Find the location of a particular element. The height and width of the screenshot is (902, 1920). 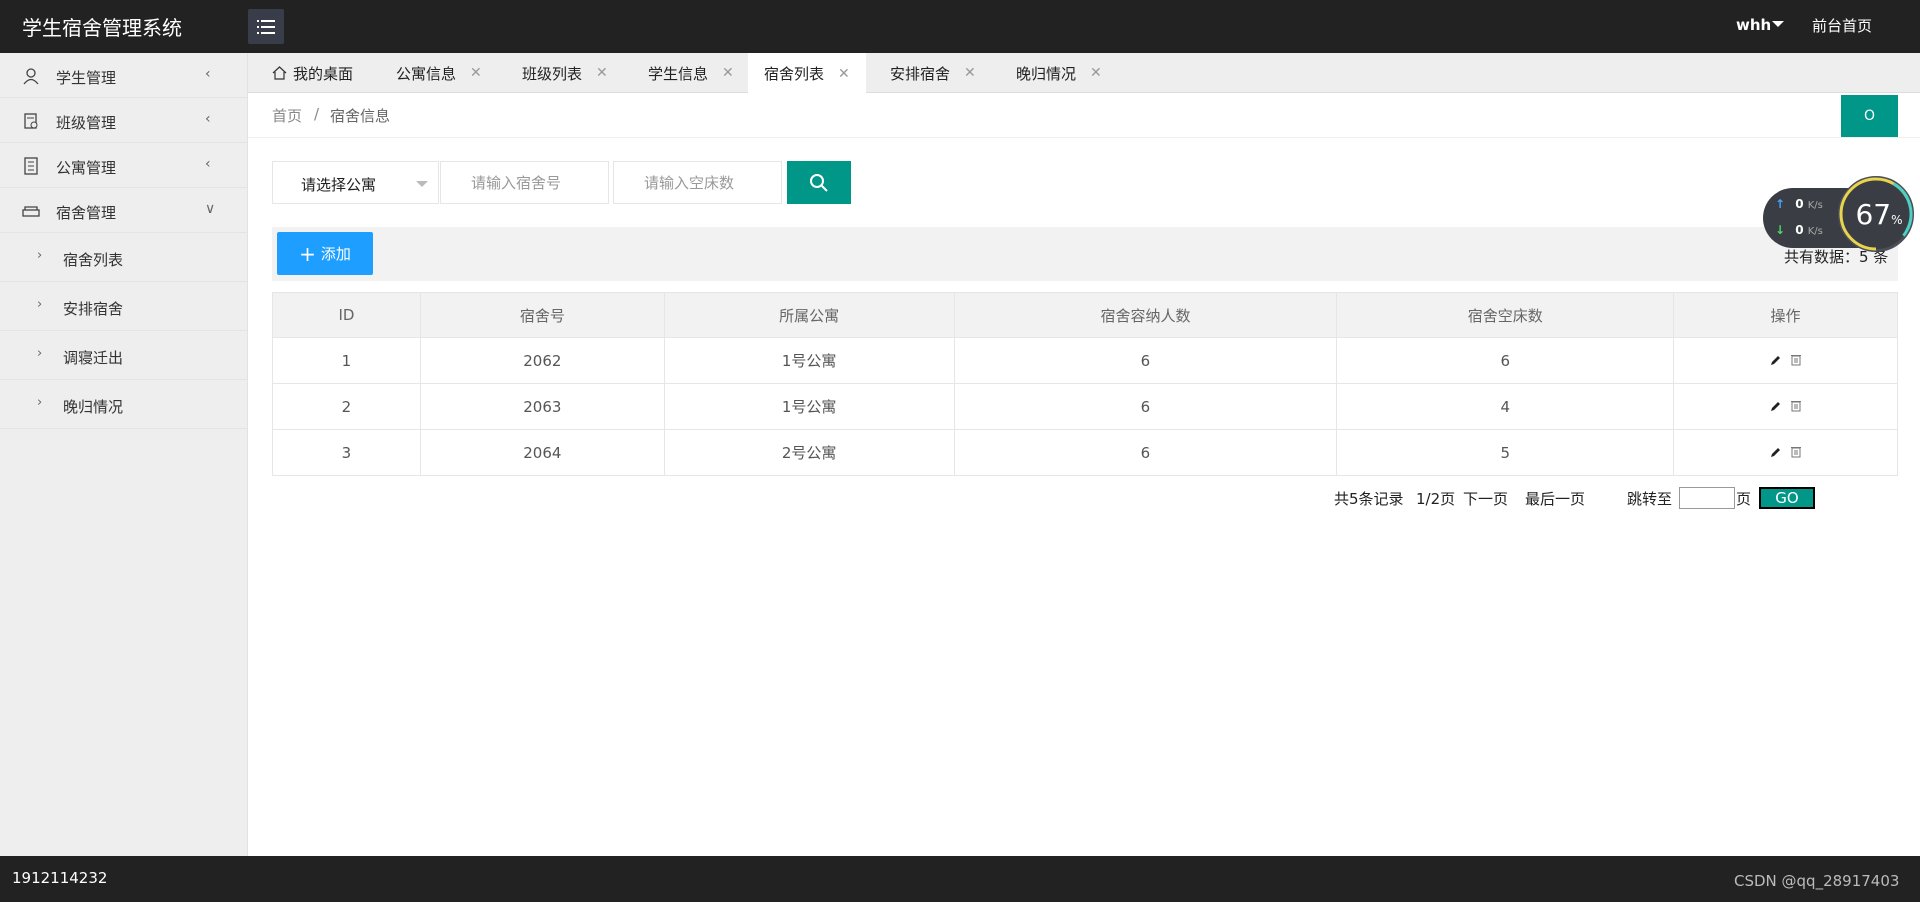

sidebar-item-label: 班级管理 is located at coordinates (86, 123).